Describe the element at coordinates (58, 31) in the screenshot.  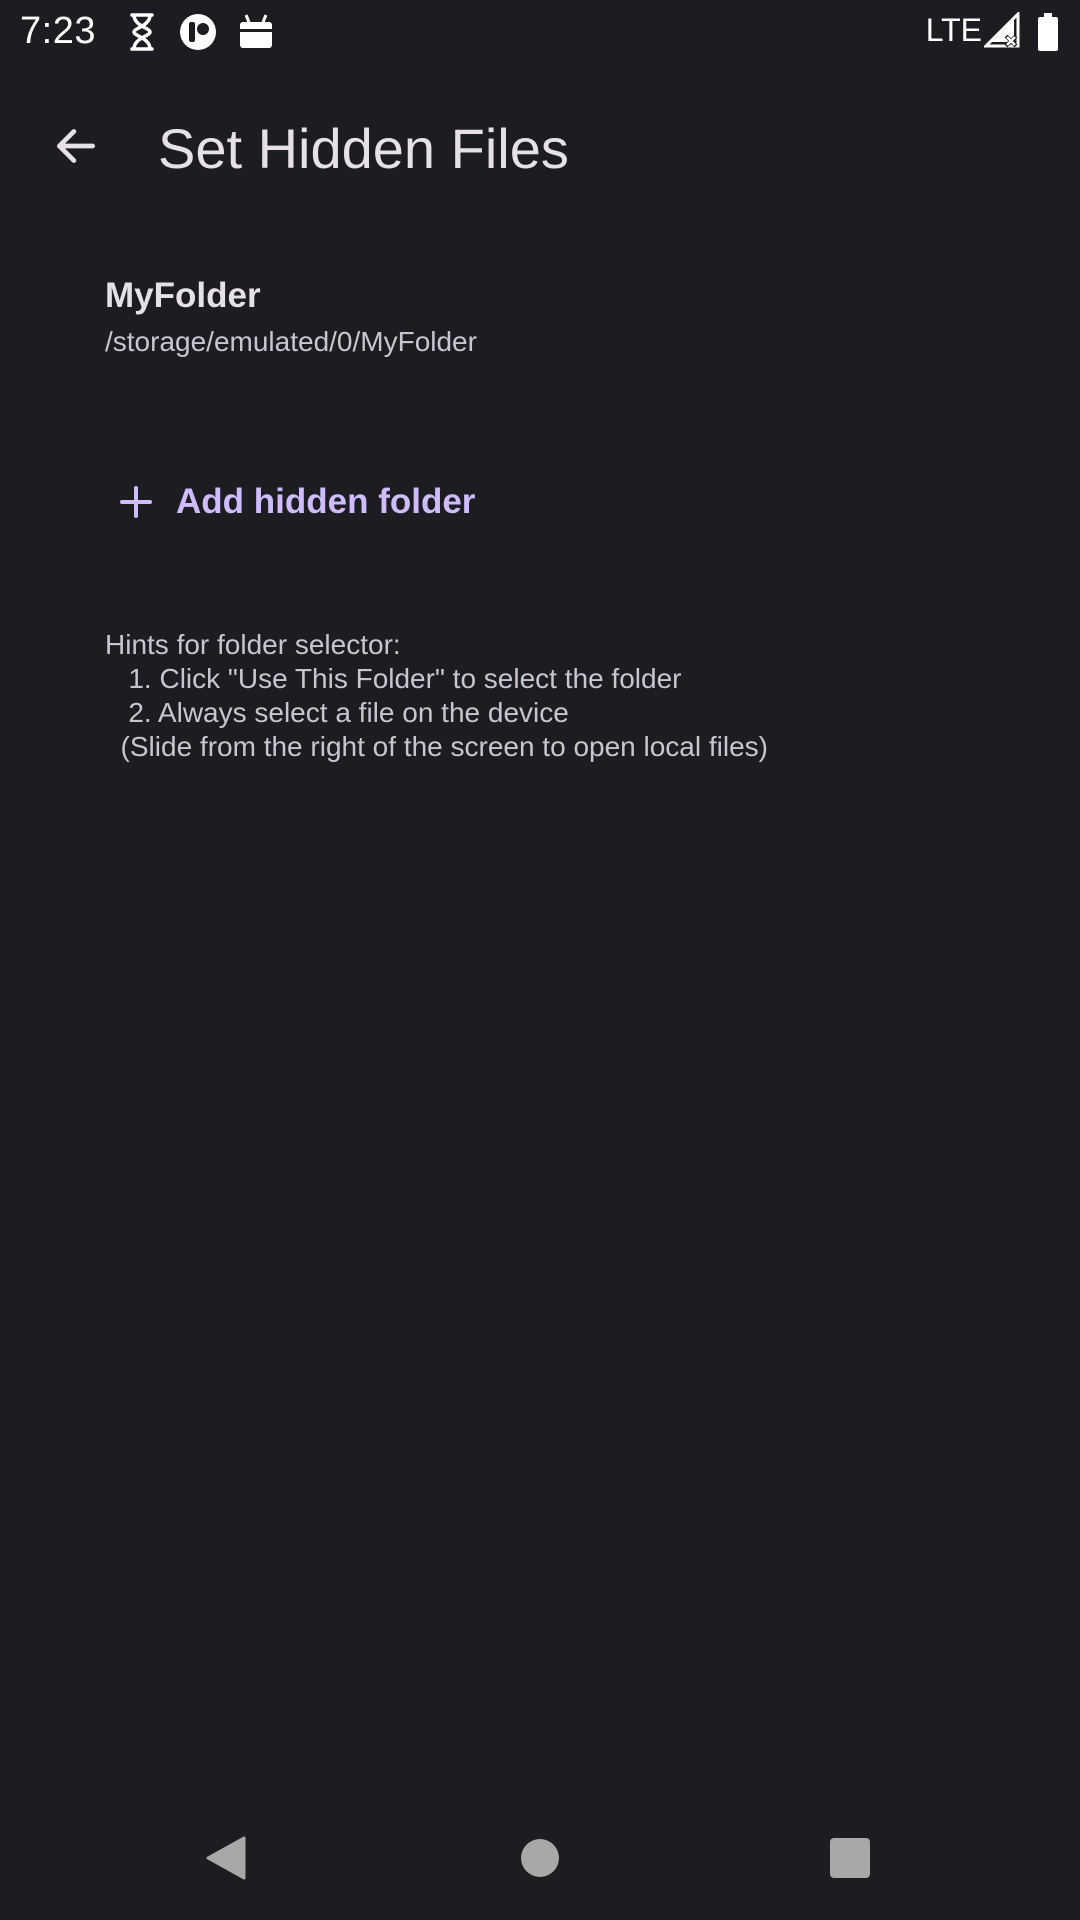
I see `status-time: 7:23` at that location.